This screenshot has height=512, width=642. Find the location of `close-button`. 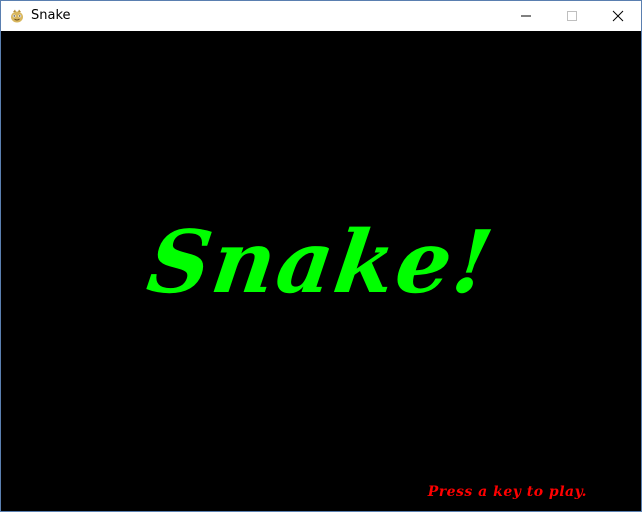

close-button is located at coordinates (618, 16).